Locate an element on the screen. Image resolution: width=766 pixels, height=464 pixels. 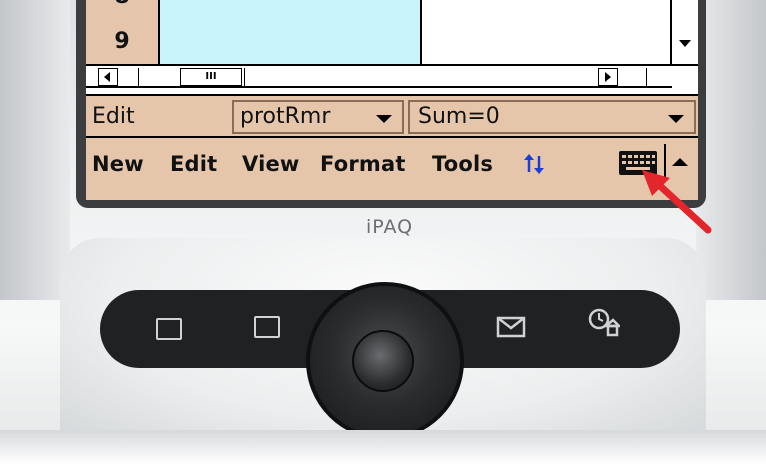
inbox-hardware-button is located at coordinates (519, 329).